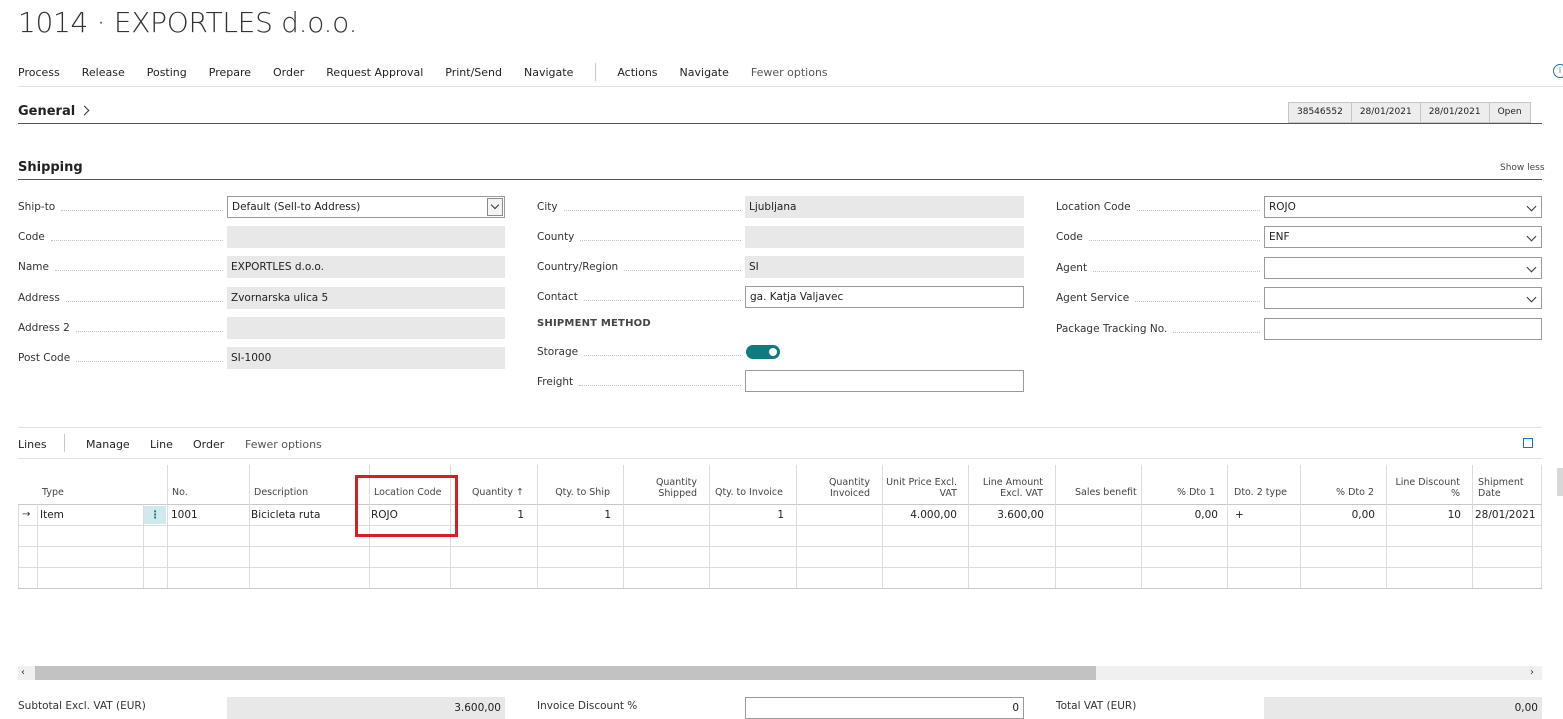  What do you see at coordinates (122, 207) in the screenshot?
I see `ship-to-label: Ship-to` at bounding box center [122, 207].